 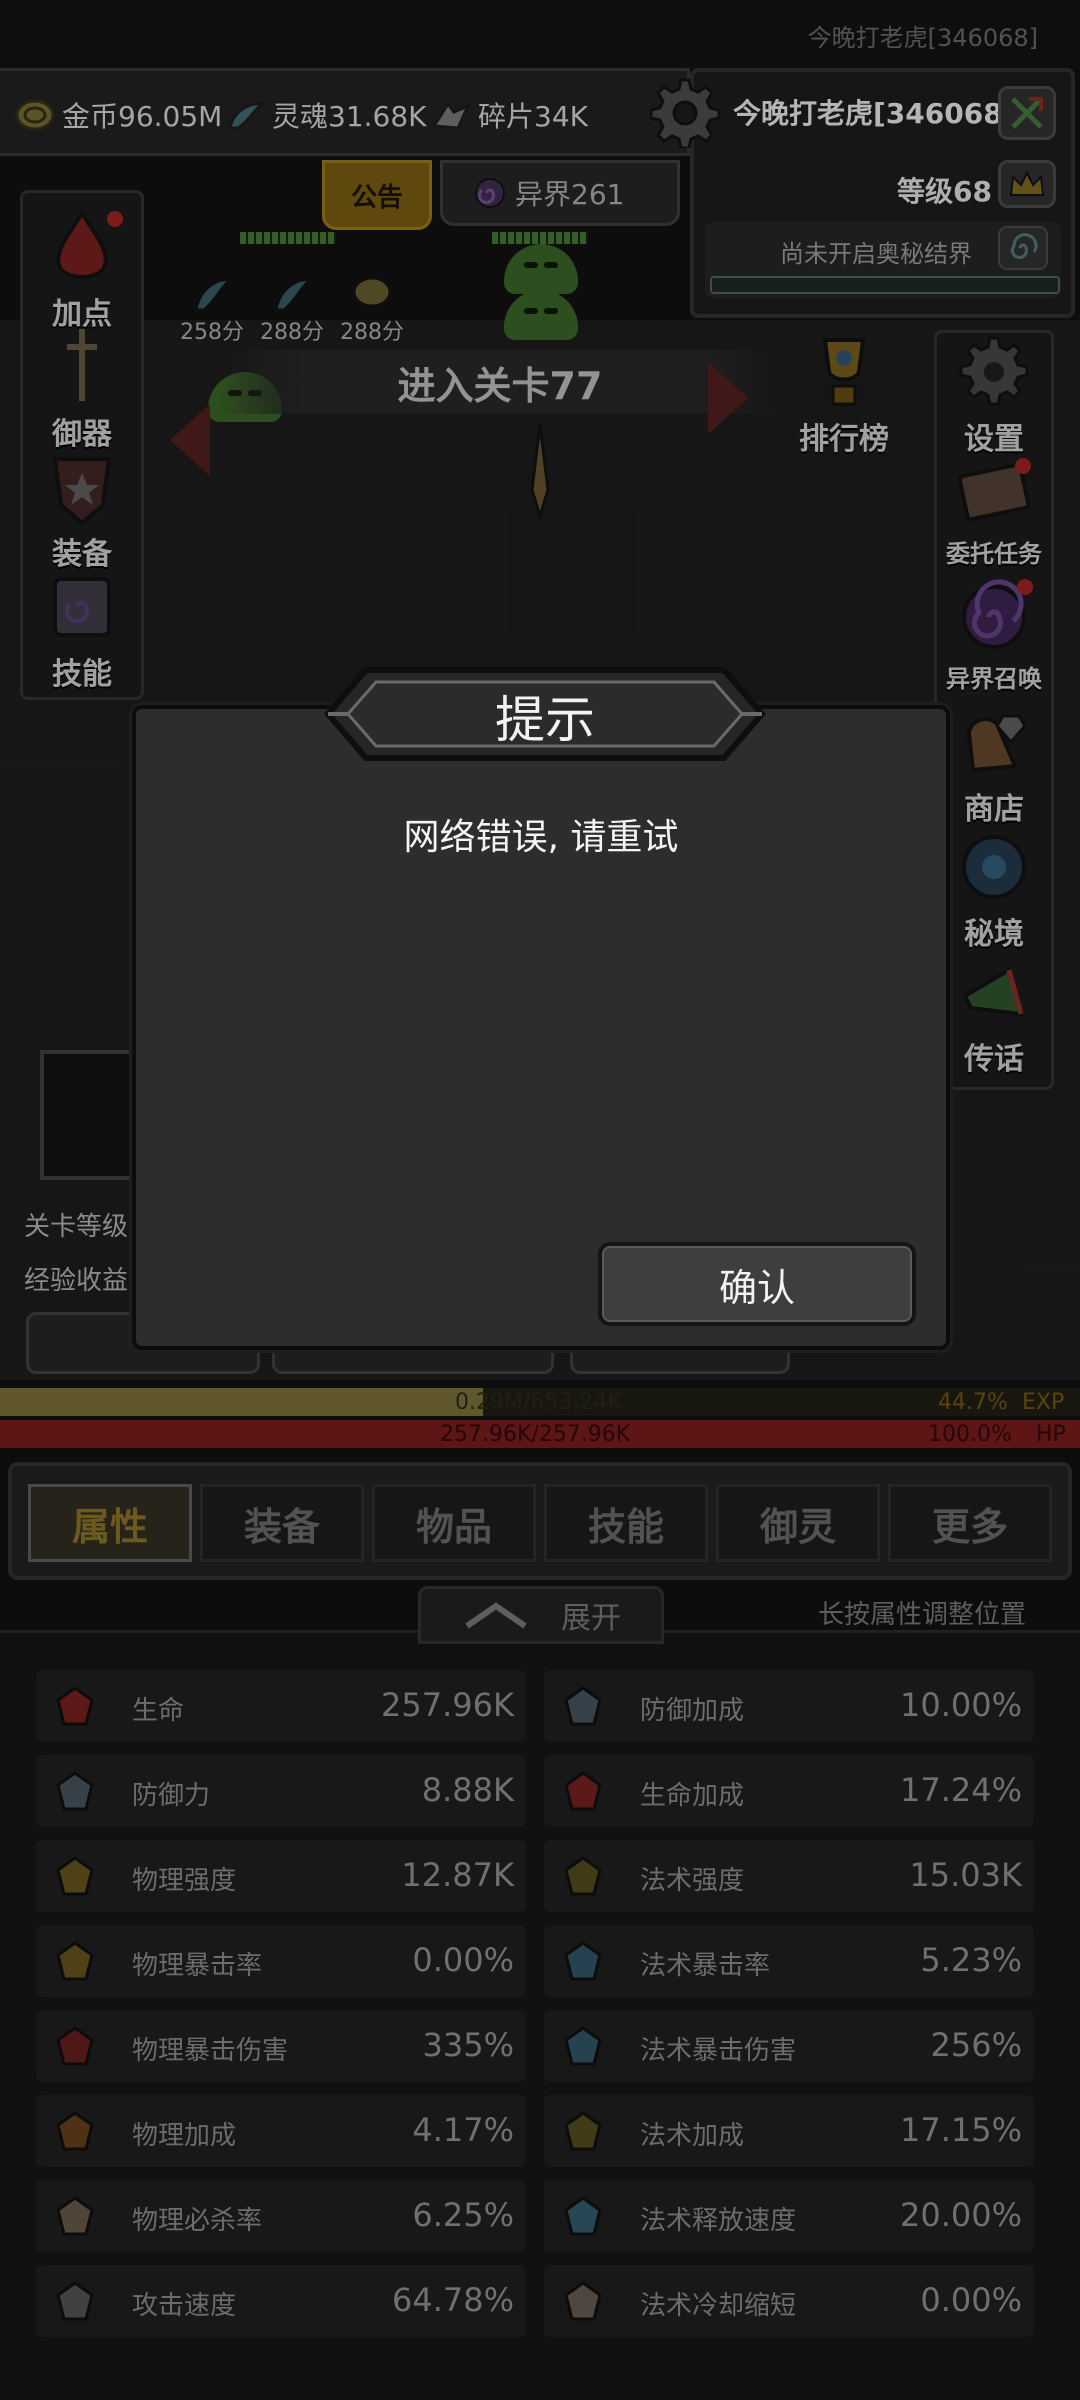 What do you see at coordinates (757, 1284) in the screenshot?
I see `confirm-button: 确认` at bounding box center [757, 1284].